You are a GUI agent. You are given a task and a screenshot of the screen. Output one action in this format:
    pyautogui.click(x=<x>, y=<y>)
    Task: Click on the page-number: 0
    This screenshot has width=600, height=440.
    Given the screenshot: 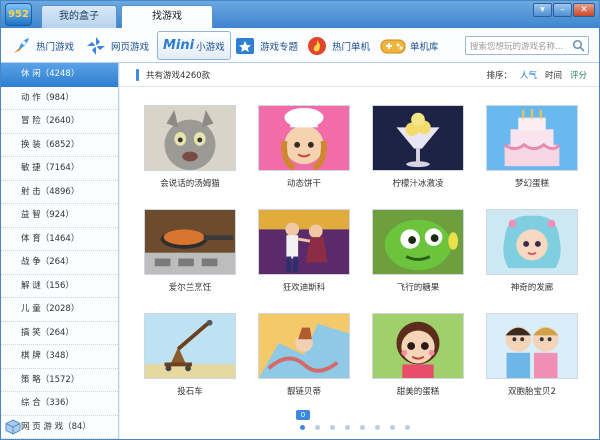 What is the action you would take?
    pyautogui.click(x=303, y=415)
    